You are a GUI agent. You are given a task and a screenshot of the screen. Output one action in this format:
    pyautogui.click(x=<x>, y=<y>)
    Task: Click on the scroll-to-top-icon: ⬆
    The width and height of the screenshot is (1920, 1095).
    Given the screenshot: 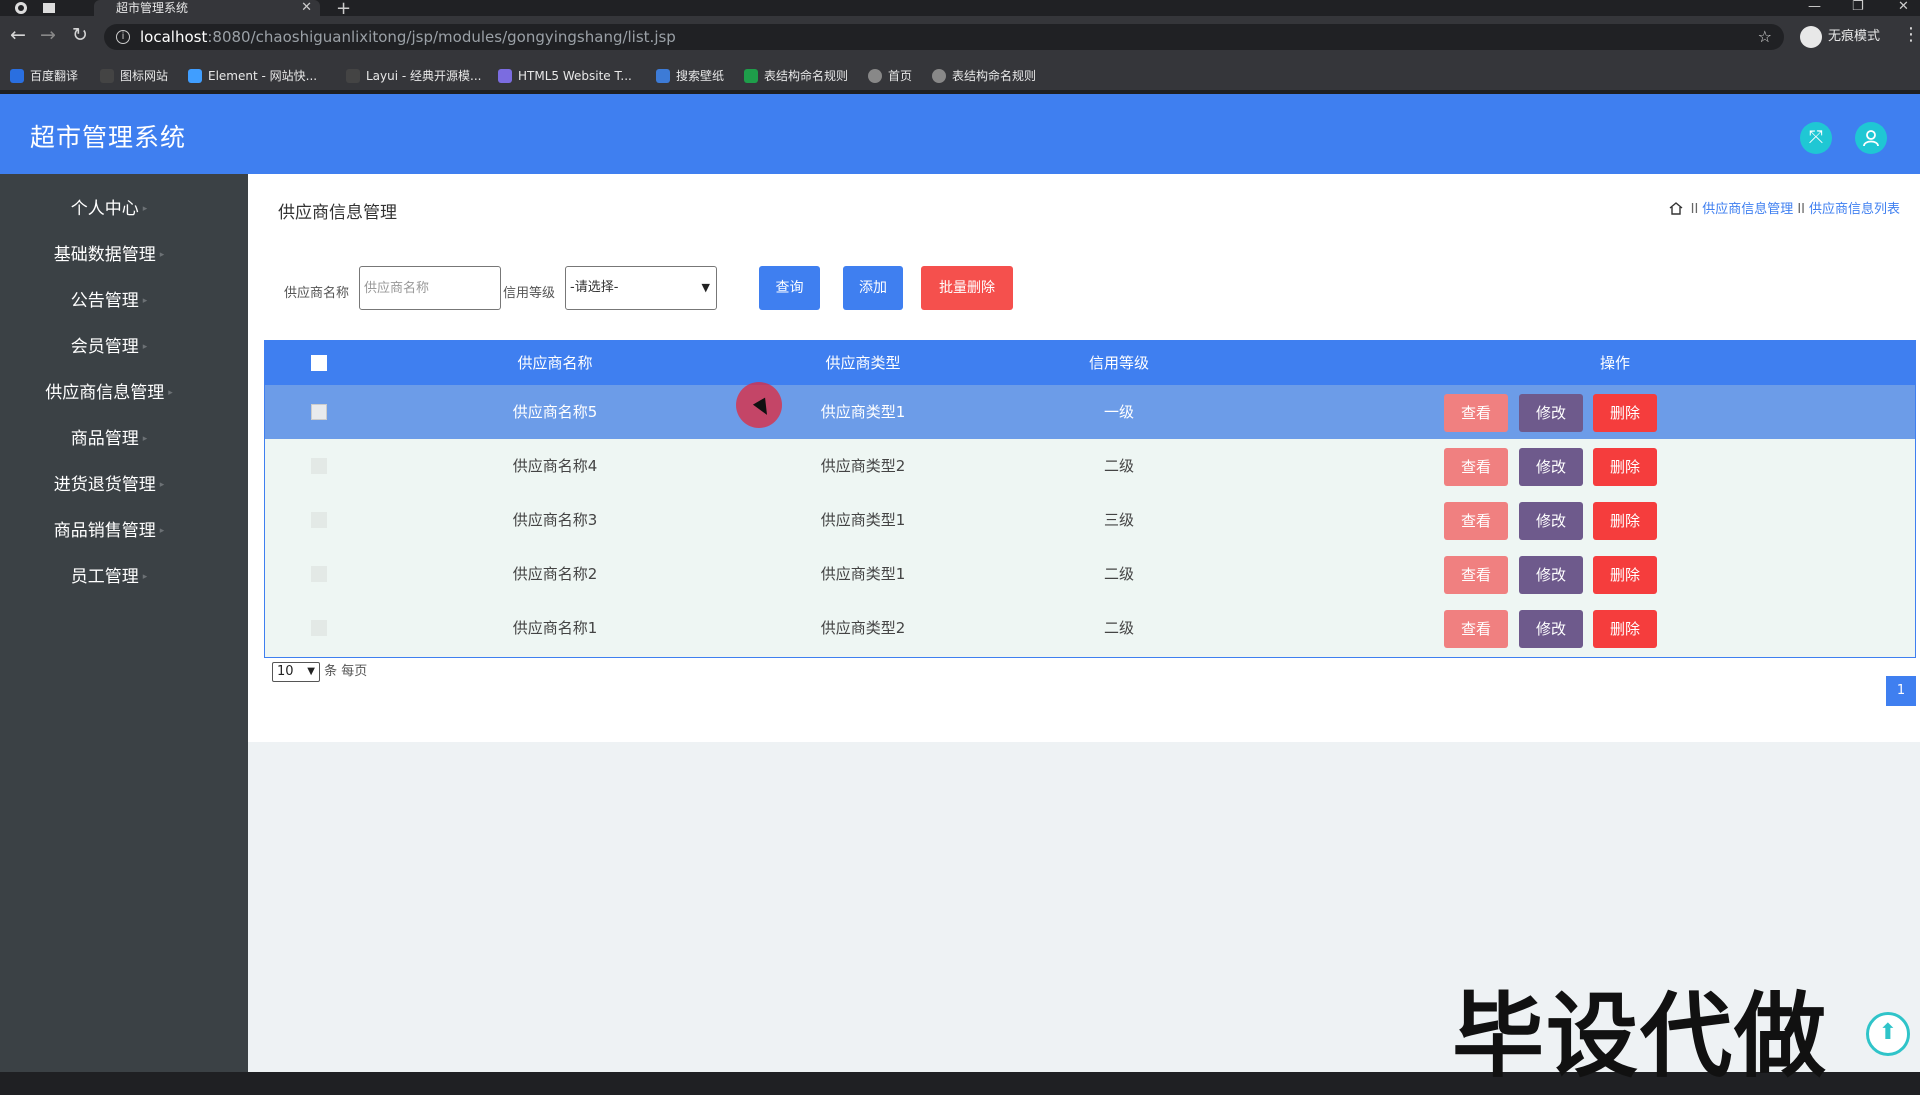 What is the action you would take?
    pyautogui.click(x=1888, y=1034)
    